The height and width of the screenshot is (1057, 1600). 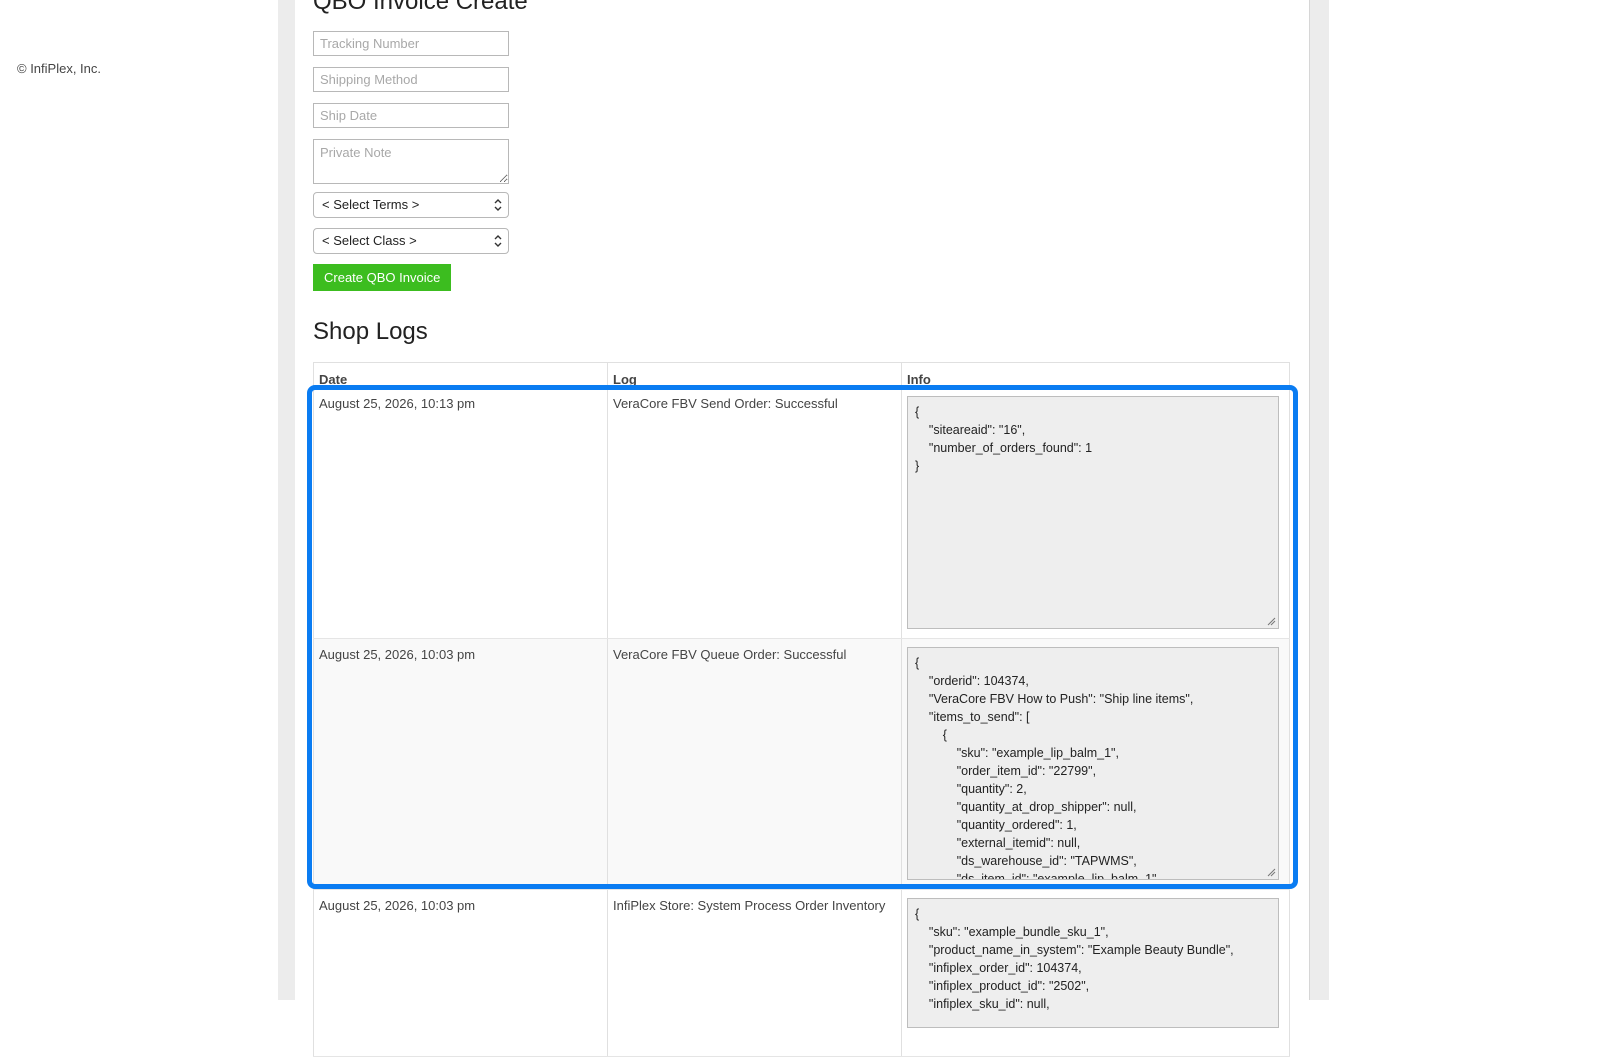 I want to click on shop-logs-title: Shop Logs, so click(x=370, y=331).